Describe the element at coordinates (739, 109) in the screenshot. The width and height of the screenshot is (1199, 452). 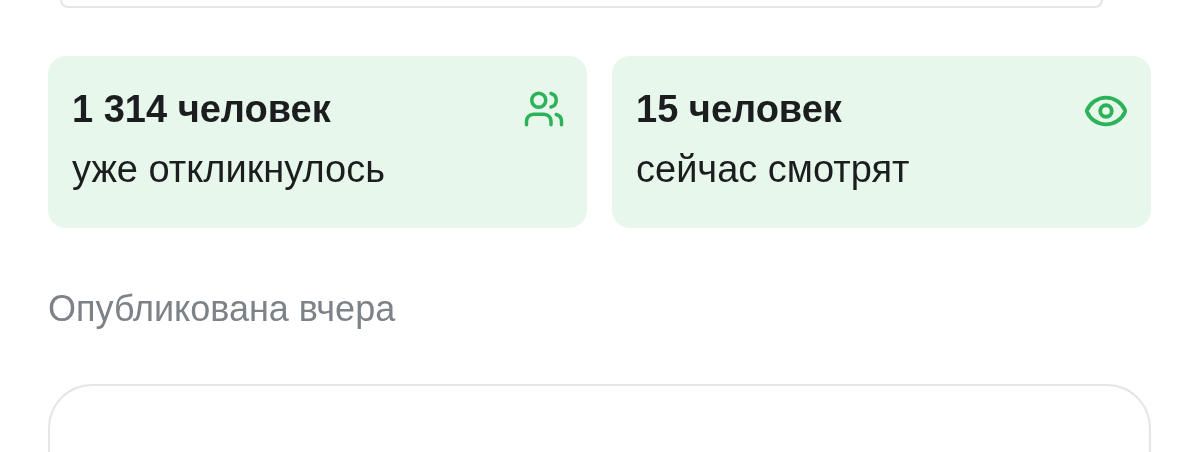
I see `stat-value: 15 человек` at that location.